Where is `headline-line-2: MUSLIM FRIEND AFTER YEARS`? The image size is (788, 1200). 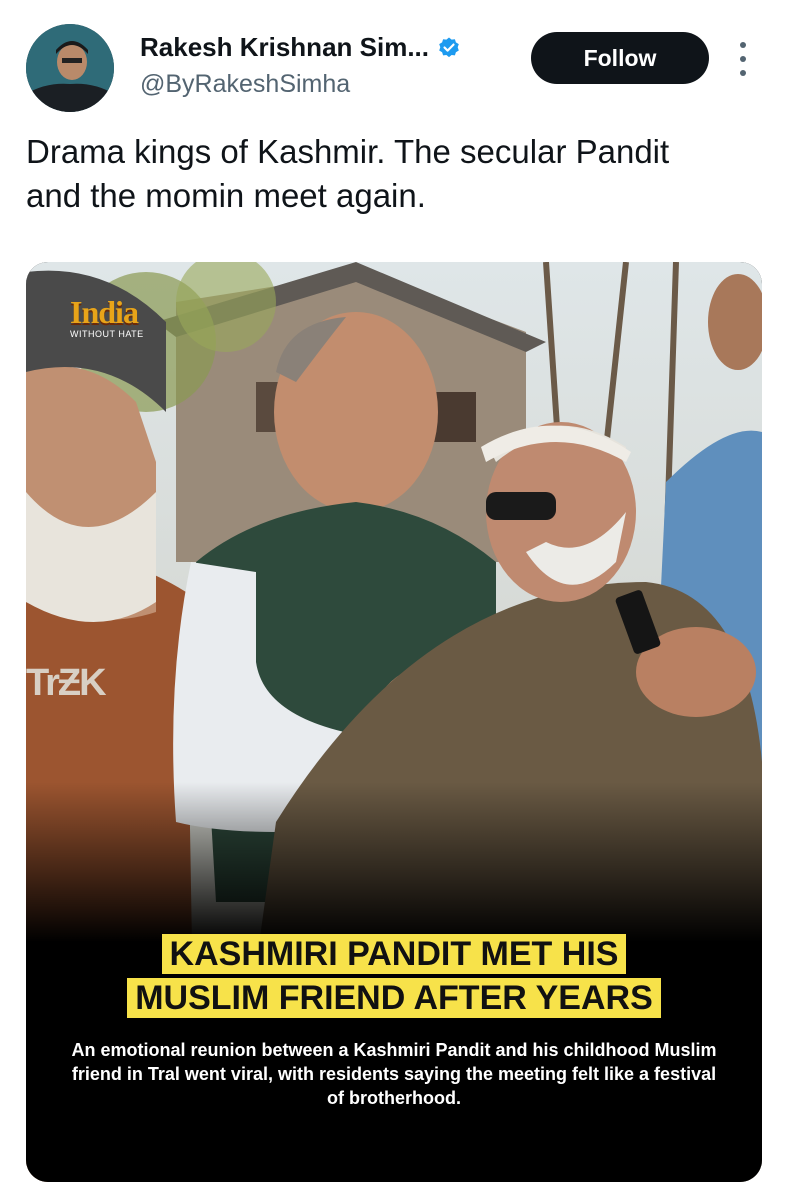
headline-line-2: MUSLIM FRIEND AFTER YEARS is located at coordinates (394, 998).